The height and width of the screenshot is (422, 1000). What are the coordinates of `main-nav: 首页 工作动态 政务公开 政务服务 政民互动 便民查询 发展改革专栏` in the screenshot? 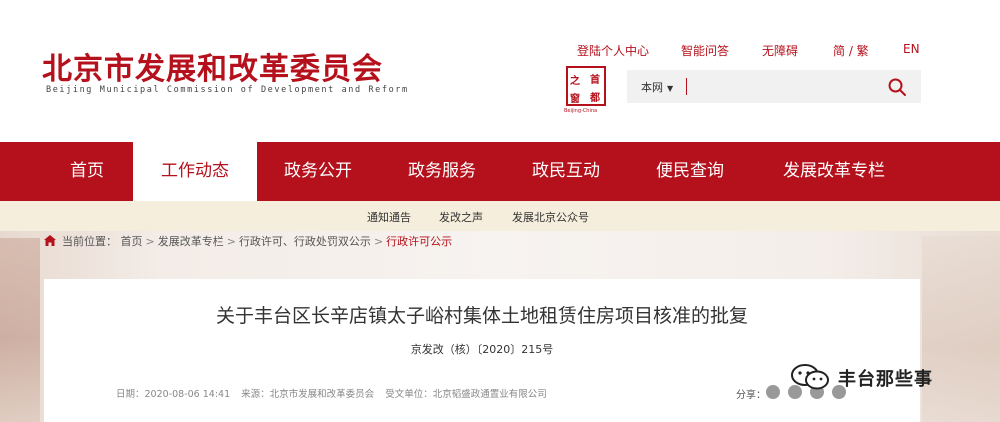 It's located at (500, 172).